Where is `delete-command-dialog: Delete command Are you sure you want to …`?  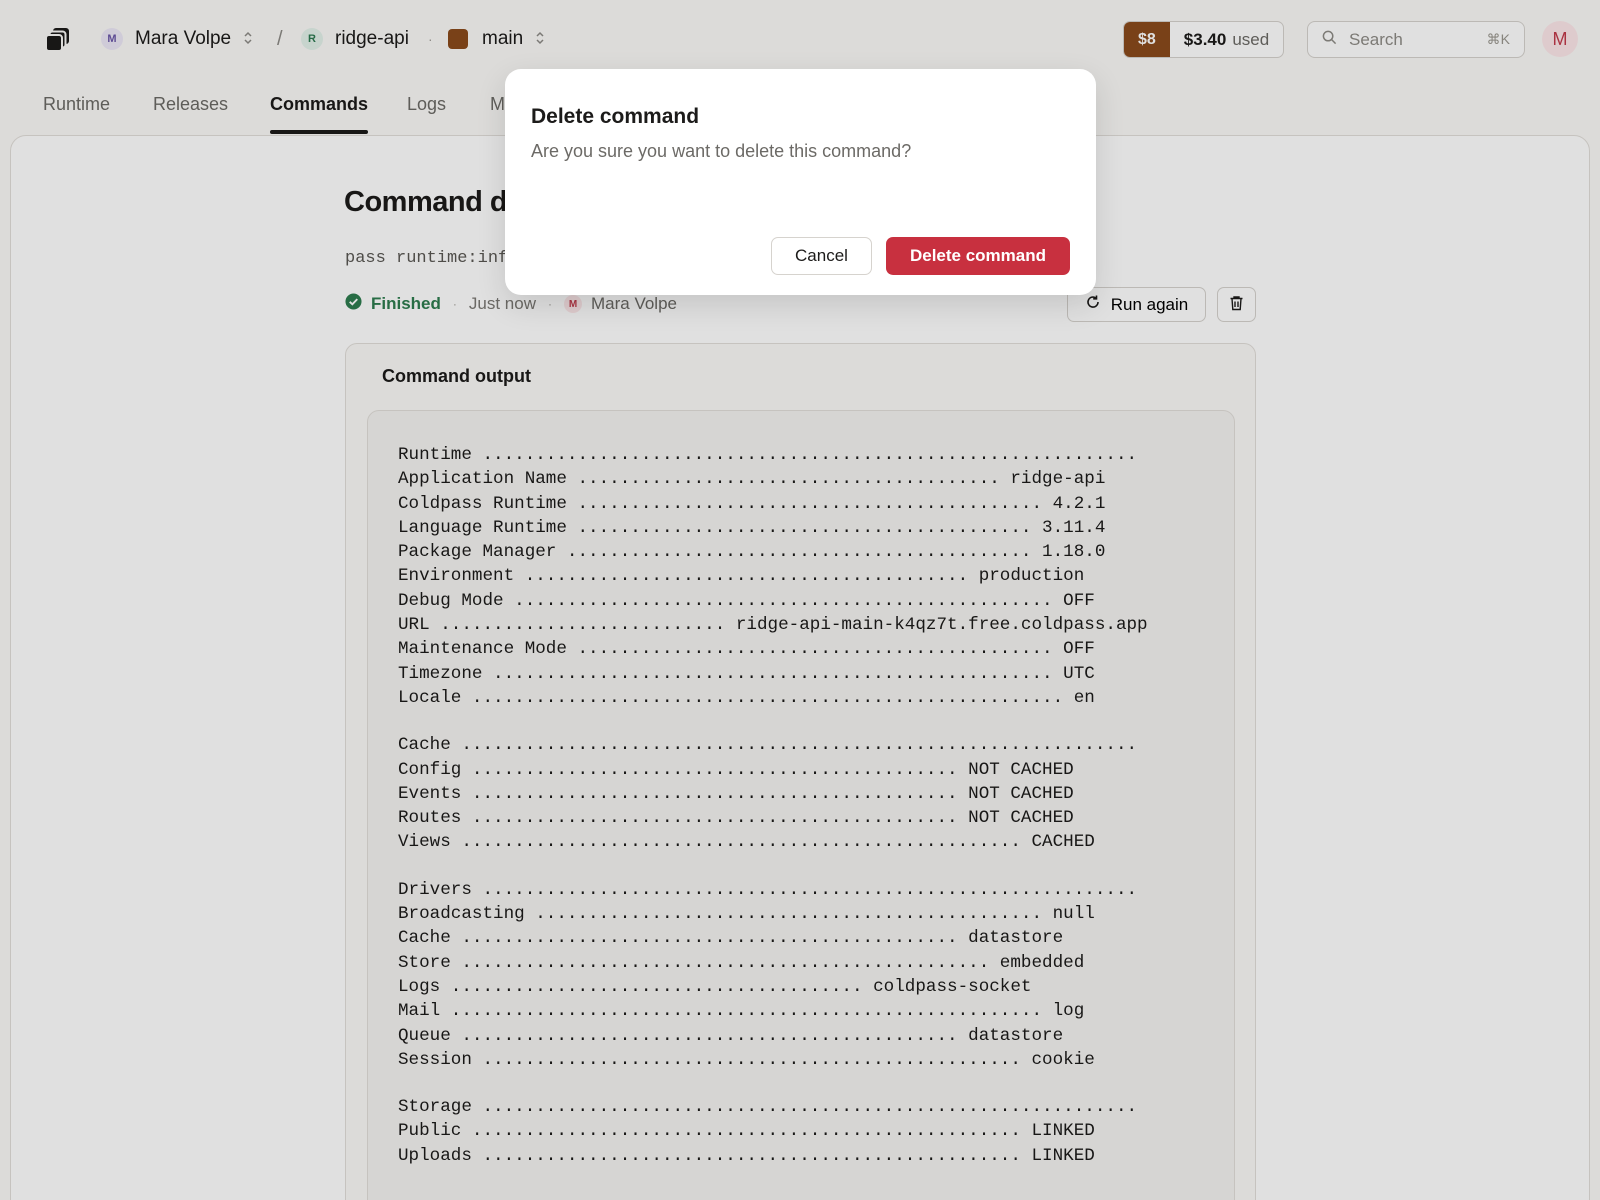 delete-command-dialog: Delete command Are you sure you want to … is located at coordinates (800, 182).